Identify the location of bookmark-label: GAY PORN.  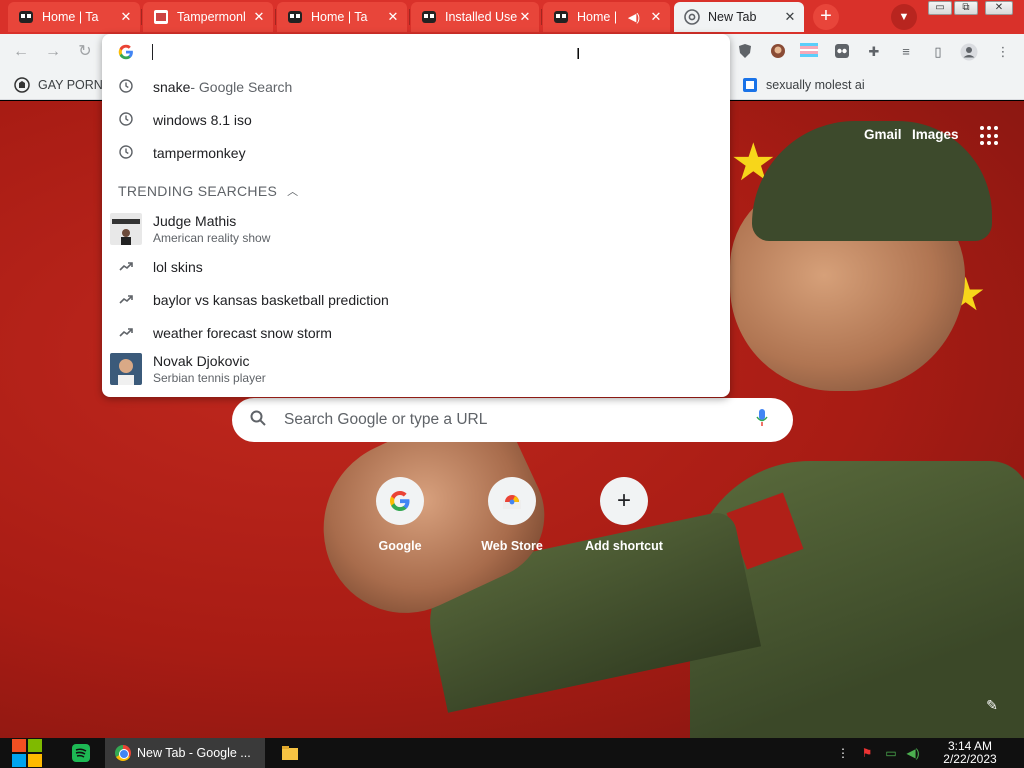
(70, 85).